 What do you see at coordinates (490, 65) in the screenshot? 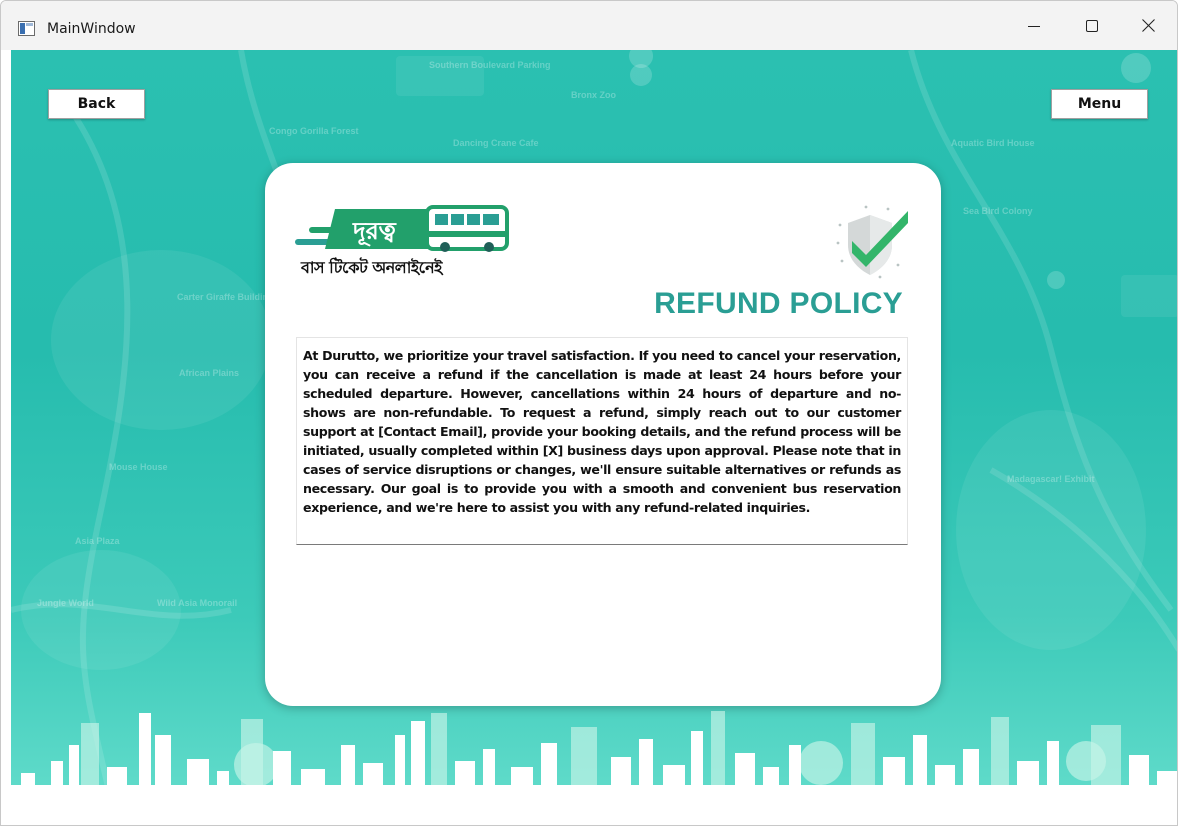
I see `map-label: Southern Boulevard Parking` at bounding box center [490, 65].